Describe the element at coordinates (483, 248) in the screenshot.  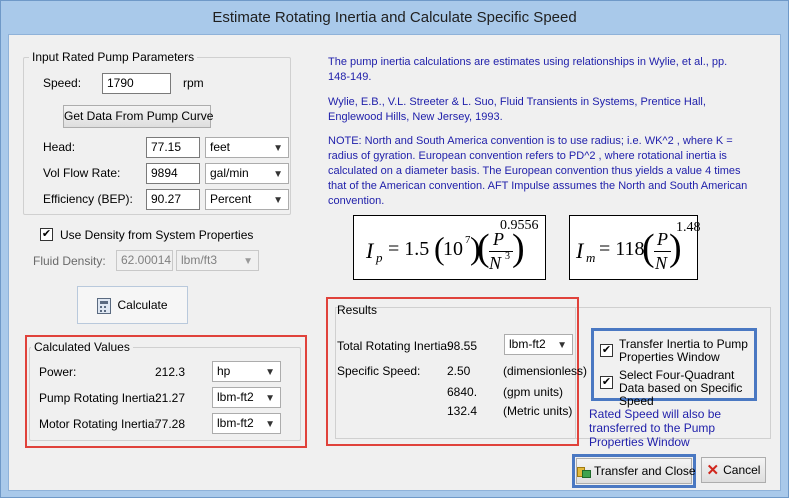
I see `ip-bracket-open: (` at that location.